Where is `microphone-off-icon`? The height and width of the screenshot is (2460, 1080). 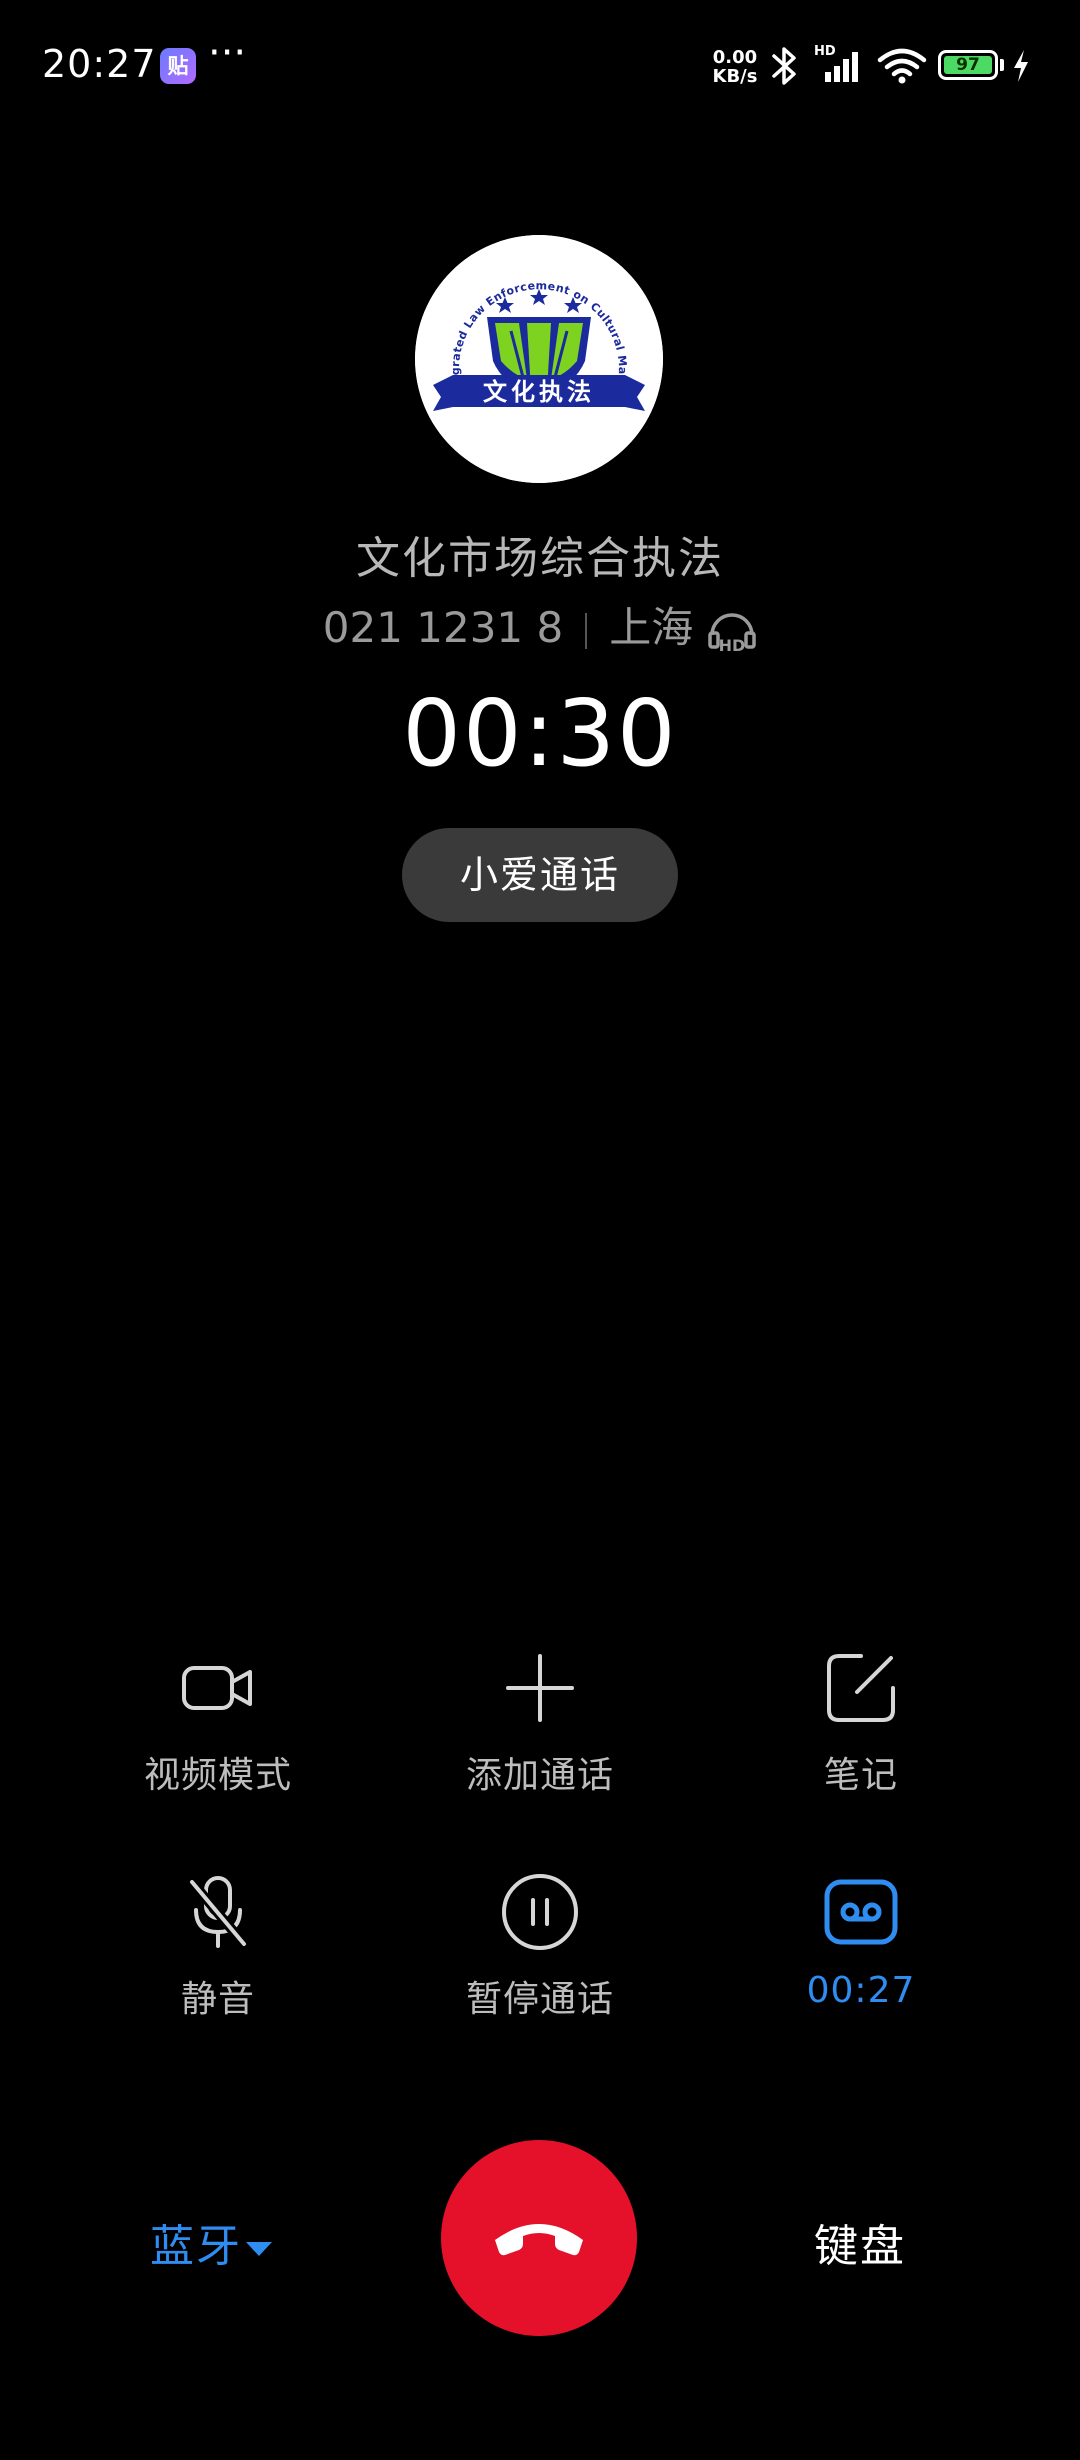
microphone-off-icon is located at coordinates (218, 1912).